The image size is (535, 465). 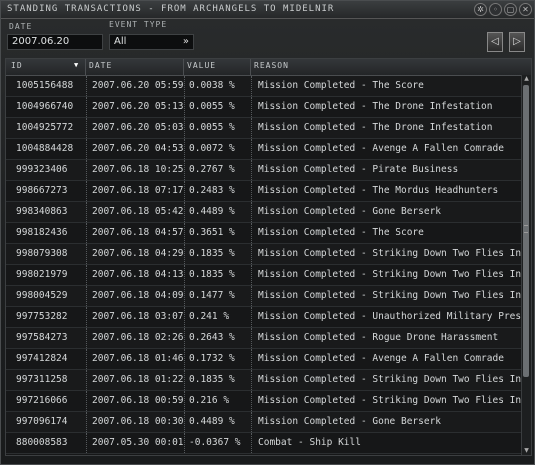 What do you see at coordinates (55, 42) in the screenshot?
I see `date-input: 2007.06.20` at bounding box center [55, 42].